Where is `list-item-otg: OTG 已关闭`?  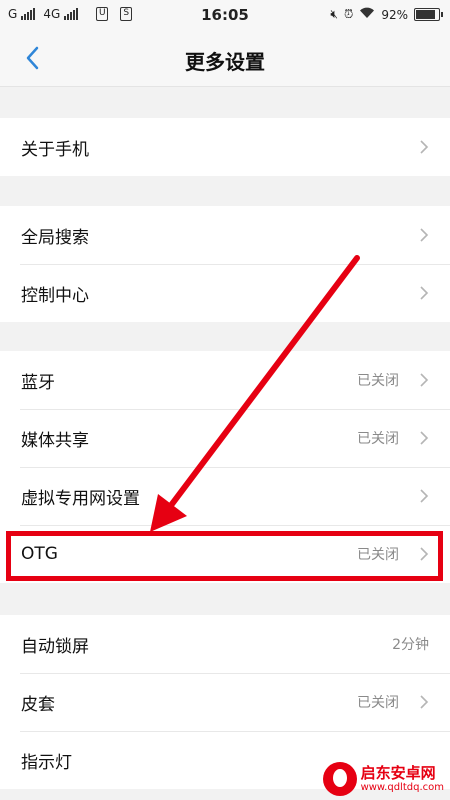 list-item-otg: OTG 已关闭 is located at coordinates (225, 554).